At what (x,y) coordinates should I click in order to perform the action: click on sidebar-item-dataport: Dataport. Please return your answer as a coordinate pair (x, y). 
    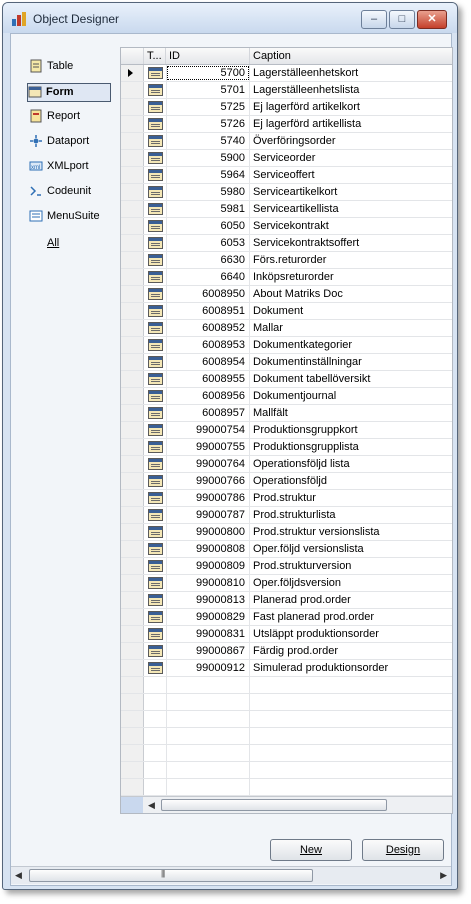
    Looking at the image, I should click on (70, 141).